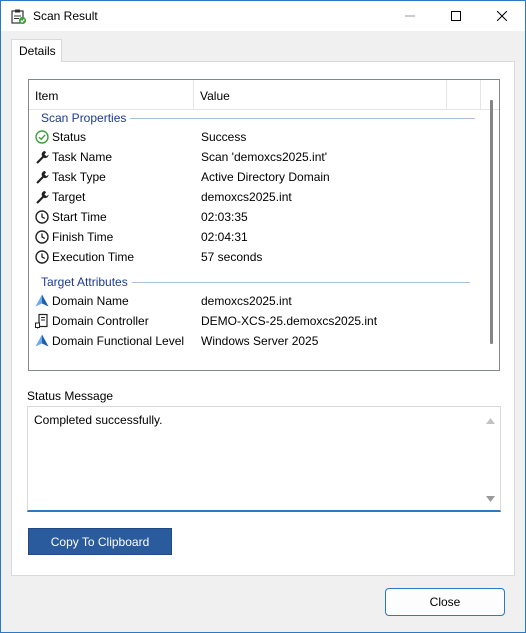 The height and width of the screenshot is (633, 526). What do you see at coordinates (82, 157) in the screenshot?
I see `row-label: Task Name` at bounding box center [82, 157].